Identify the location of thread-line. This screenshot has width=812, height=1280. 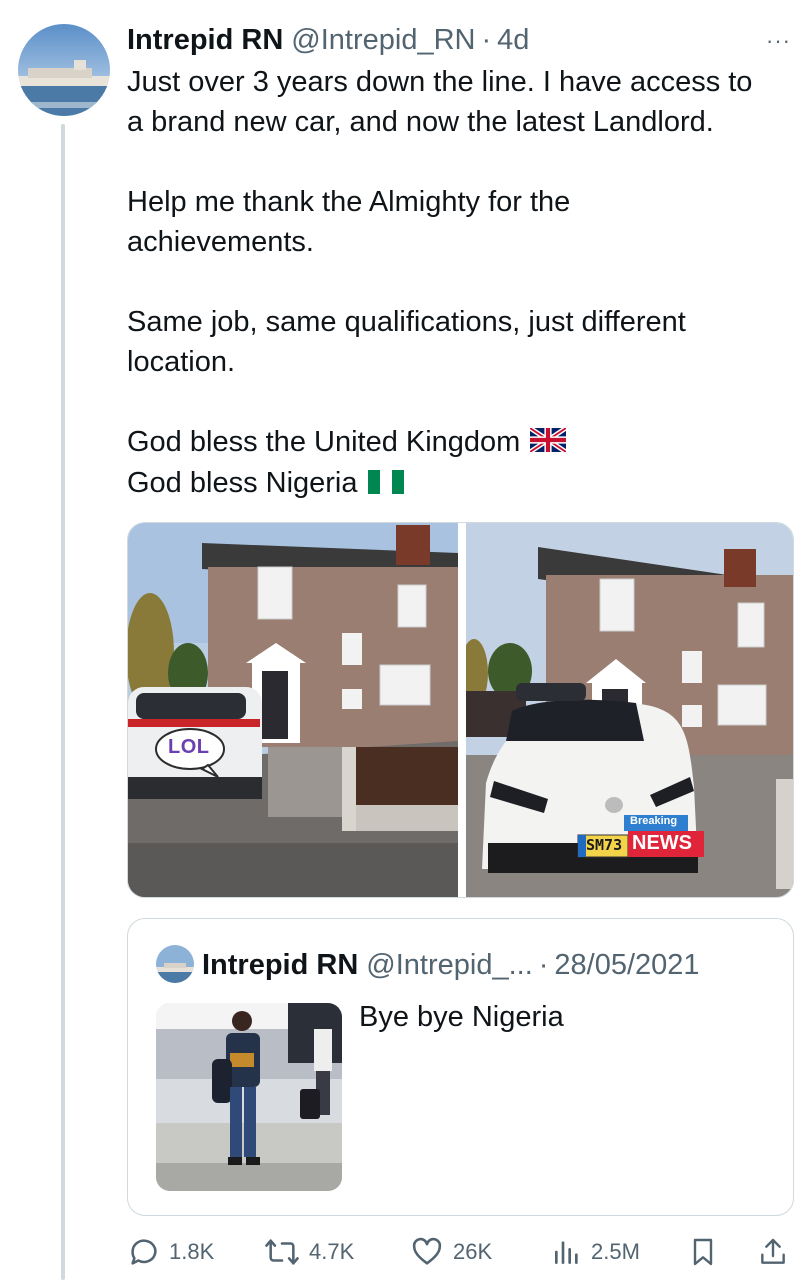
(63, 702).